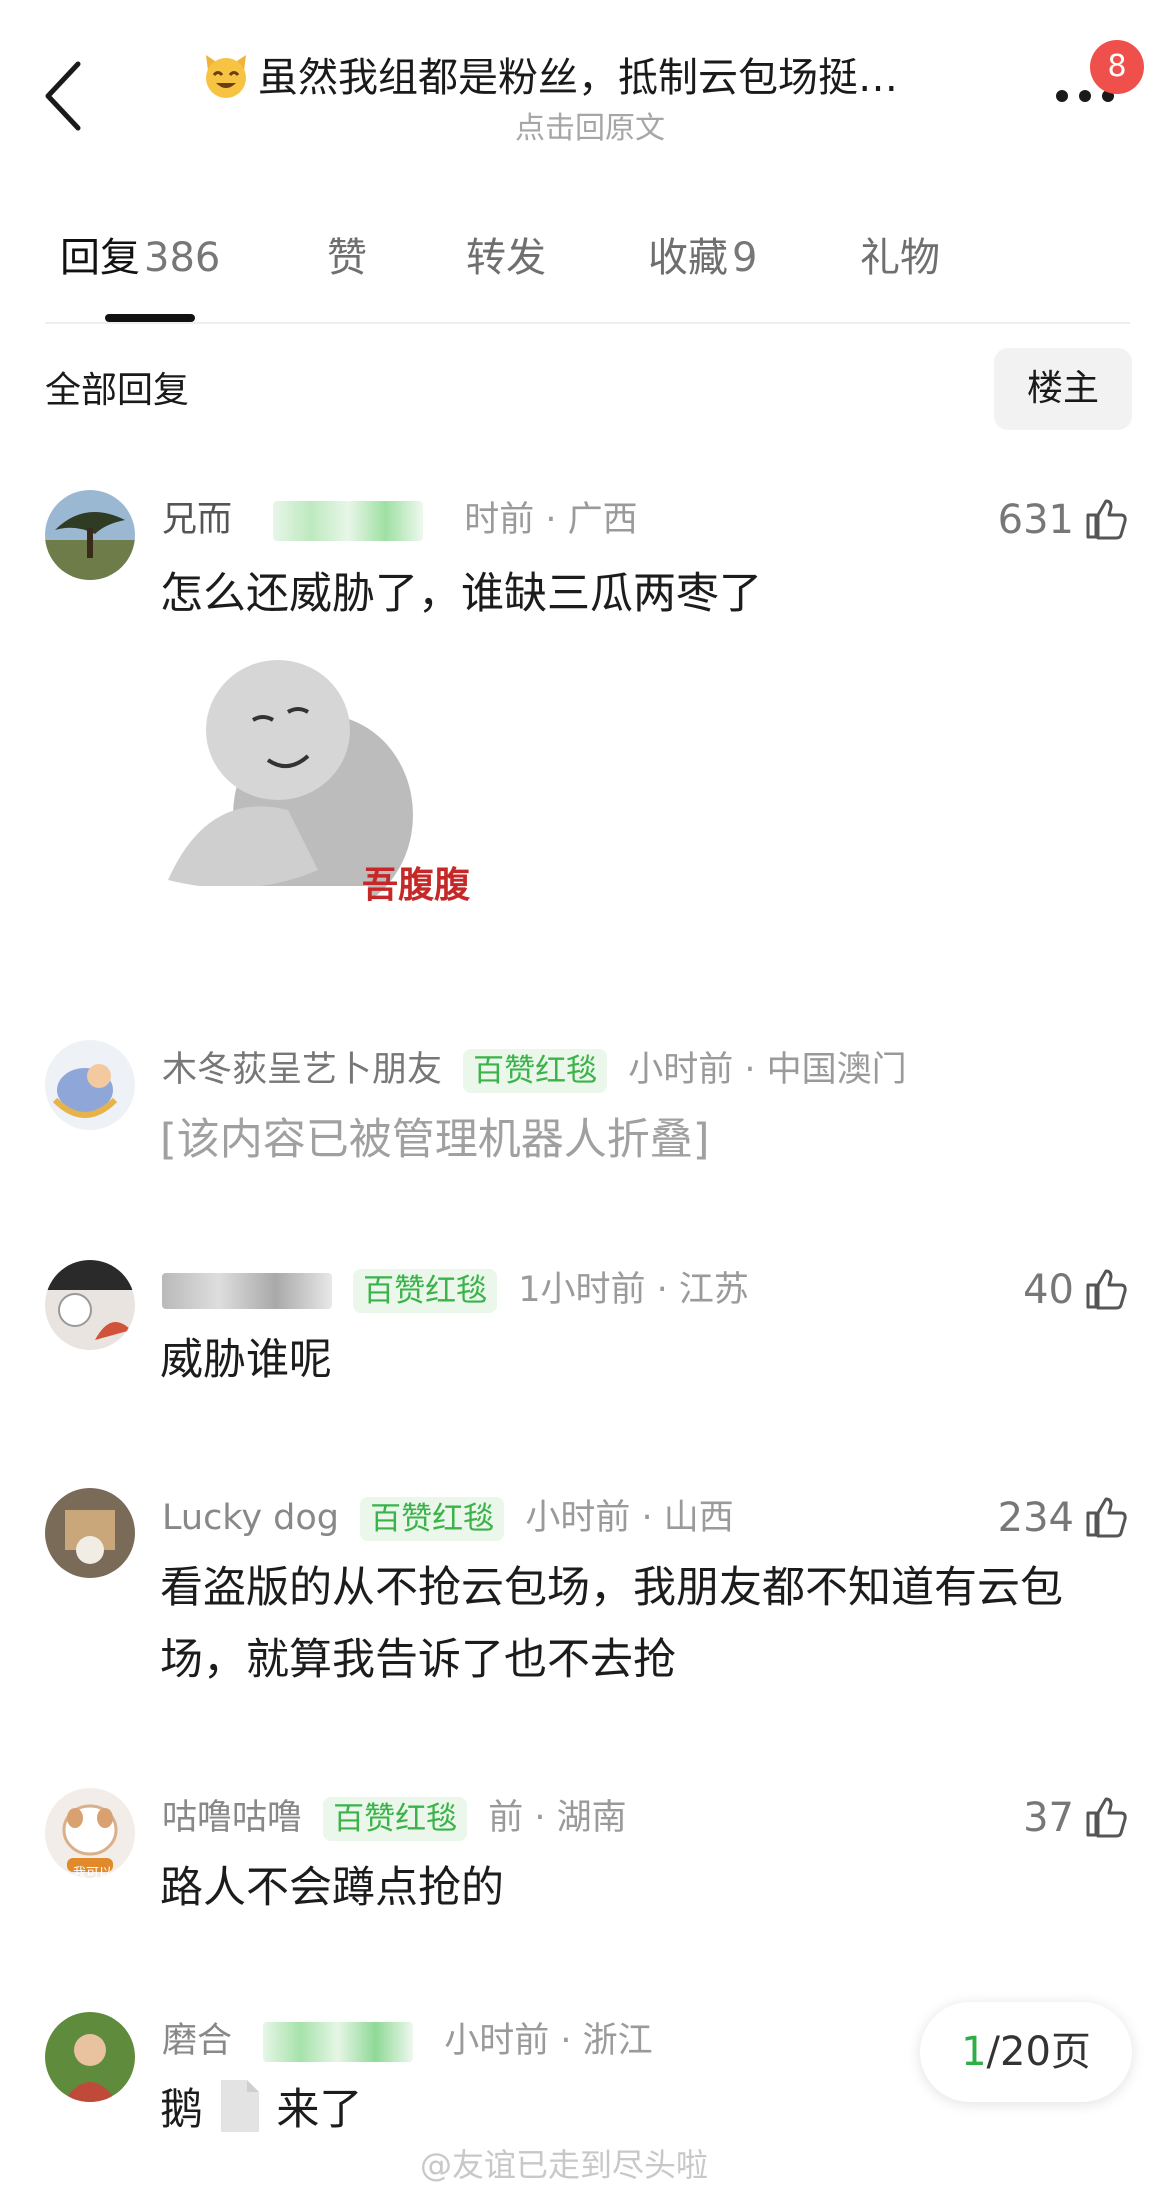 This screenshot has height=2190, width=1170. What do you see at coordinates (585, 1105) in the screenshot?
I see `comment-item: 木冬荻呈艺卜朋友 百赞红毯 小时前 · 中国澳门 [该内容已被管理机器人折叠]` at bounding box center [585, 1105].